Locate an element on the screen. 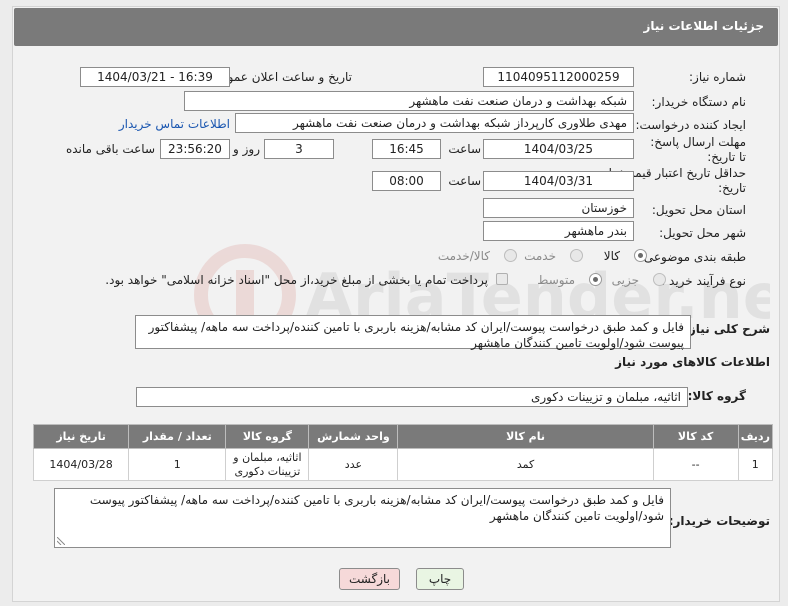  city-label: شهر محل تحویل: is located at coordinates (702, 233).